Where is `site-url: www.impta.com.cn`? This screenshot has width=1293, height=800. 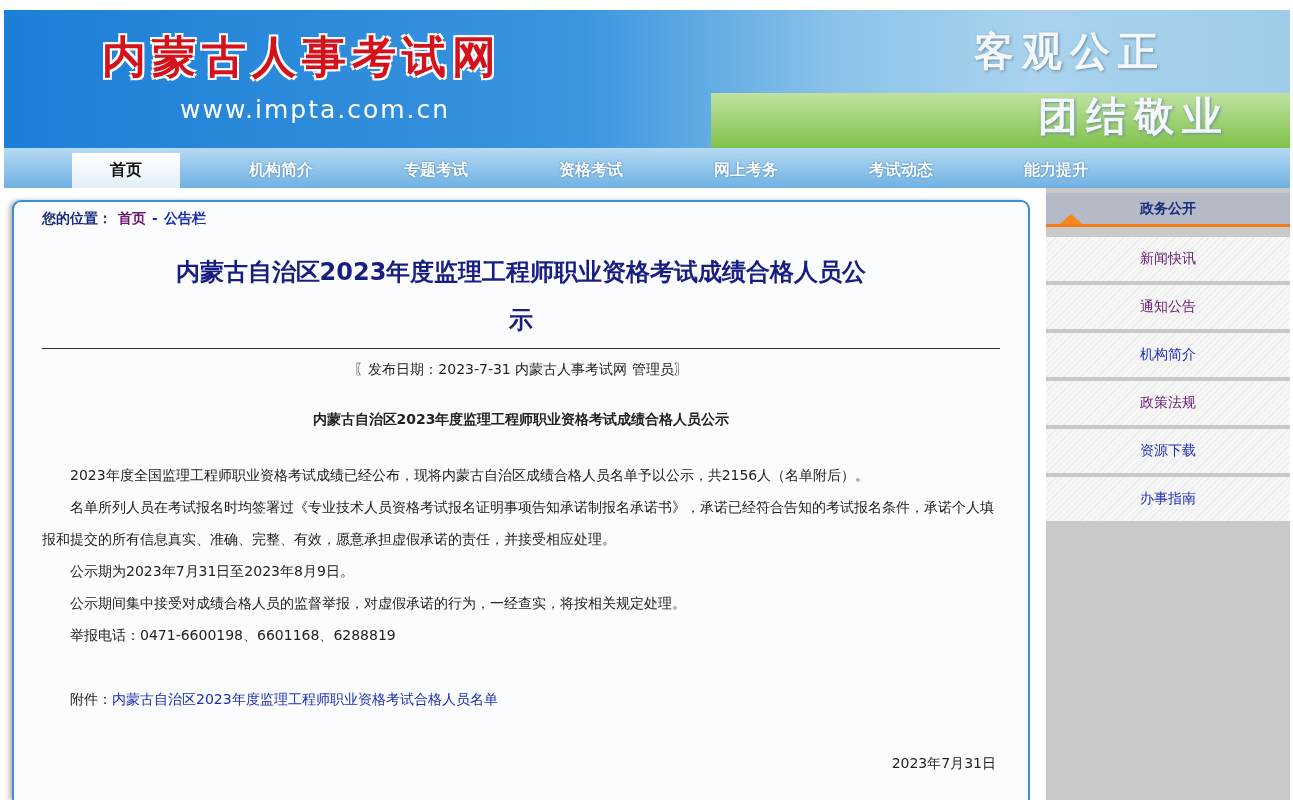 site-url: www.impta.com.cn is located at coordinates (315, 109).